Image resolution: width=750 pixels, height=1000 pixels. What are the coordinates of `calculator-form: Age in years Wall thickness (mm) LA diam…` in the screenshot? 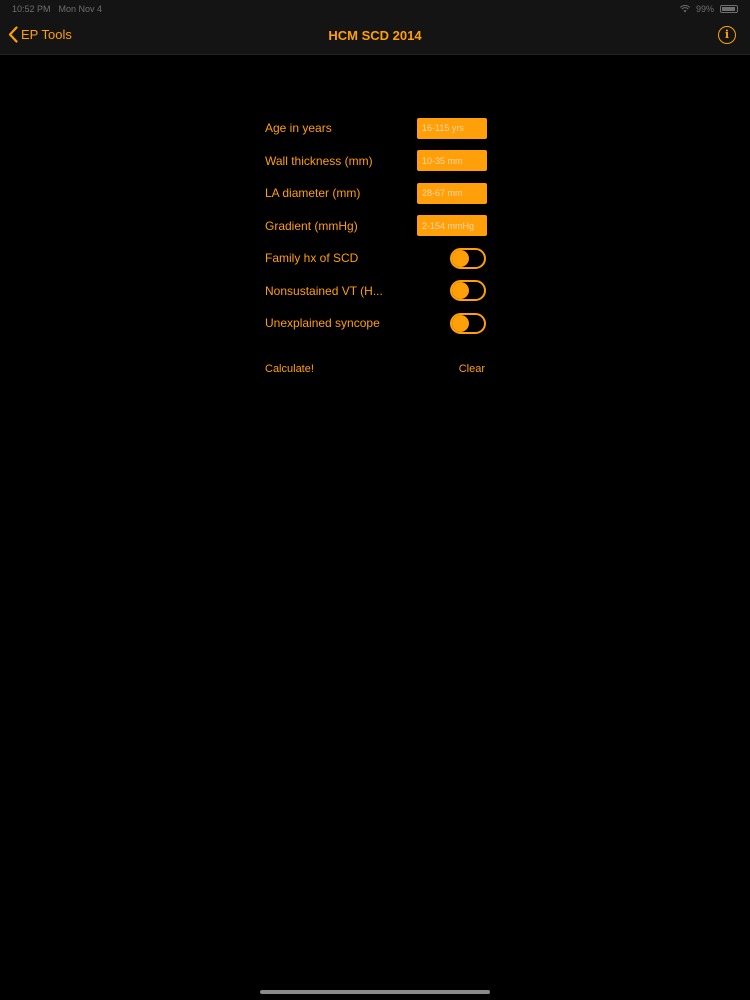 It's located at (376, 226).